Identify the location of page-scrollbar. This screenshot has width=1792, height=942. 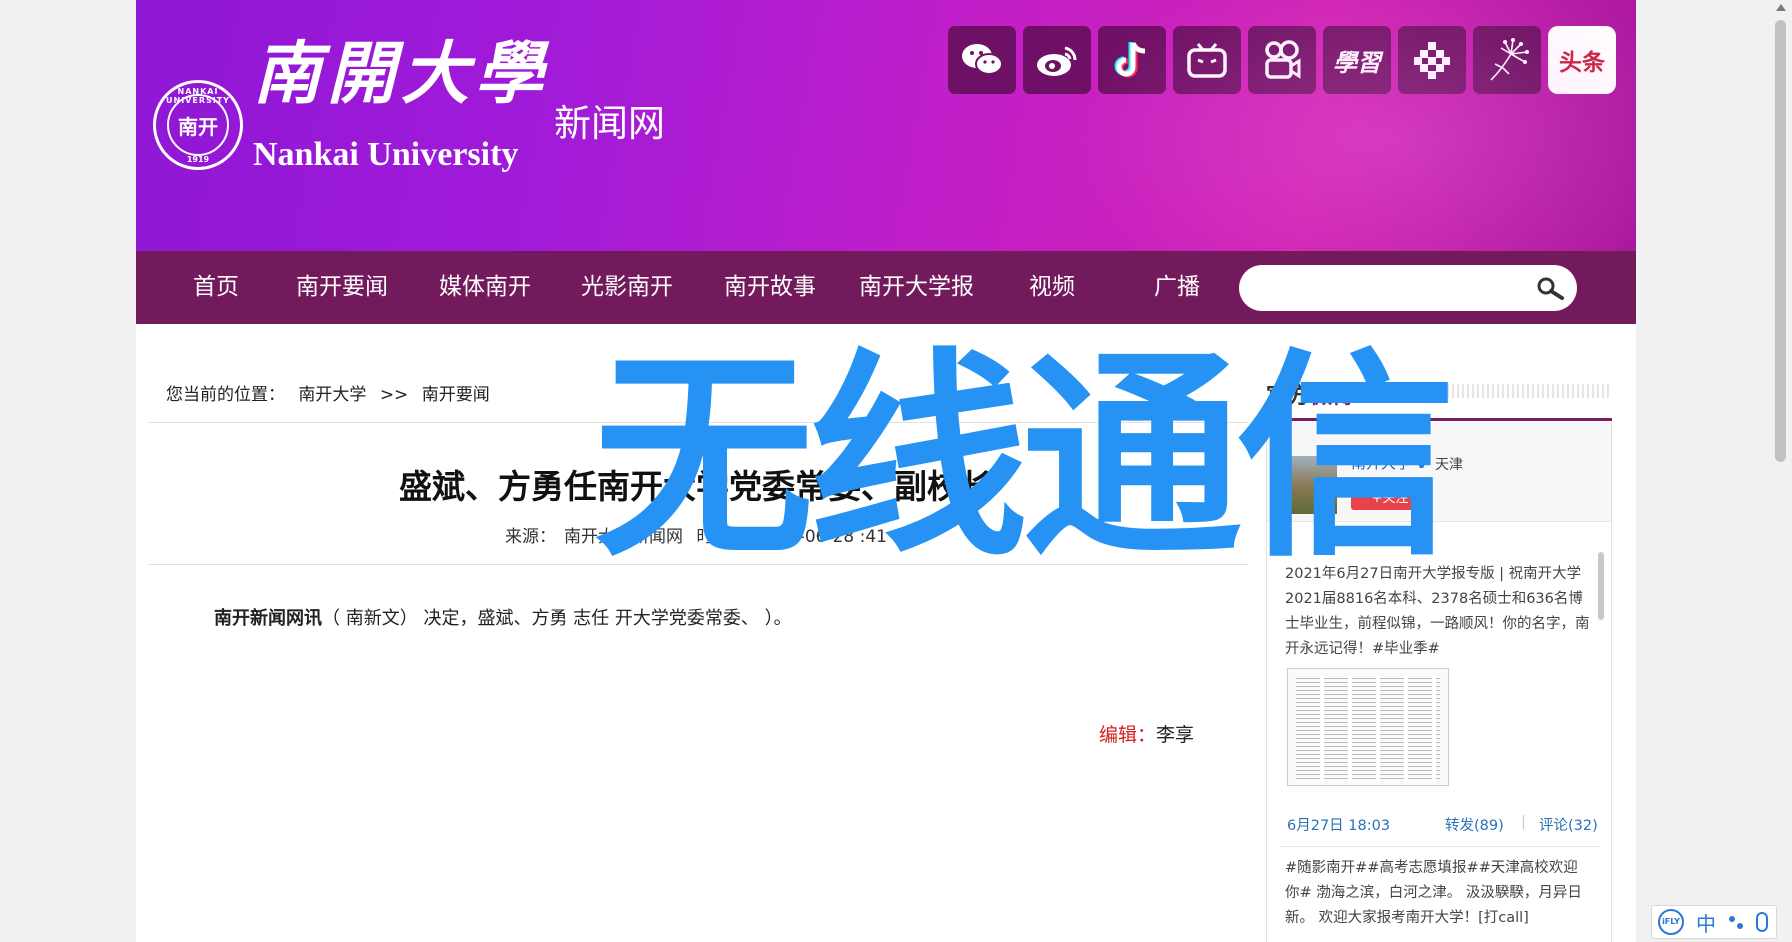
(1781, 471).